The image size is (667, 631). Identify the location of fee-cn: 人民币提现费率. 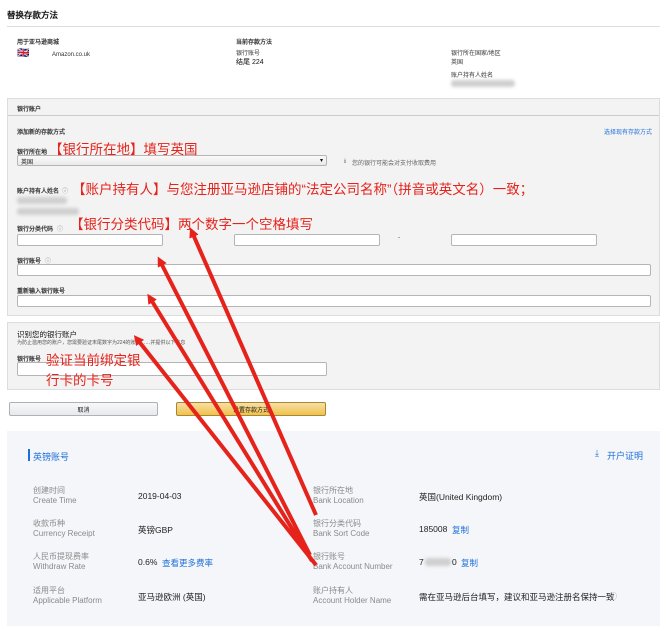
(61, 556).